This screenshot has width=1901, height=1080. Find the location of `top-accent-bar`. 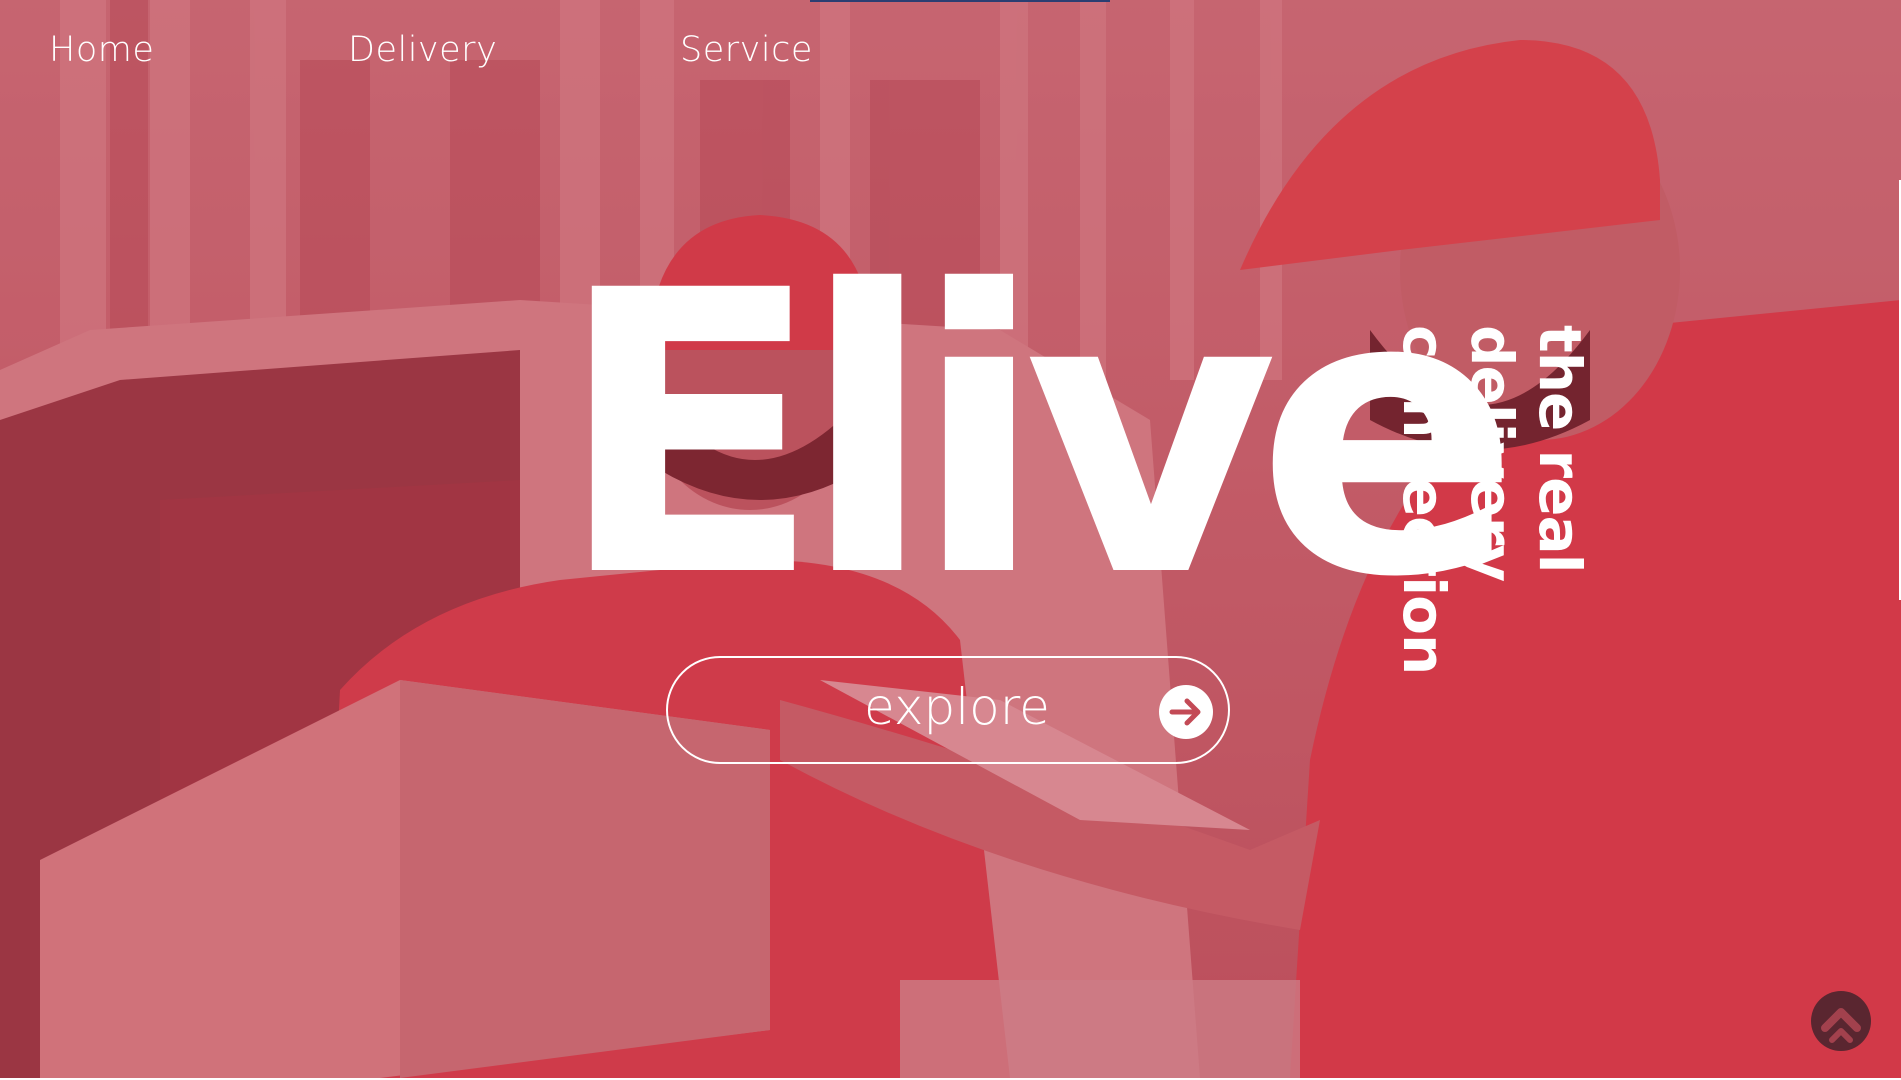

top-accent-bar is located at coordinates (960, 1).